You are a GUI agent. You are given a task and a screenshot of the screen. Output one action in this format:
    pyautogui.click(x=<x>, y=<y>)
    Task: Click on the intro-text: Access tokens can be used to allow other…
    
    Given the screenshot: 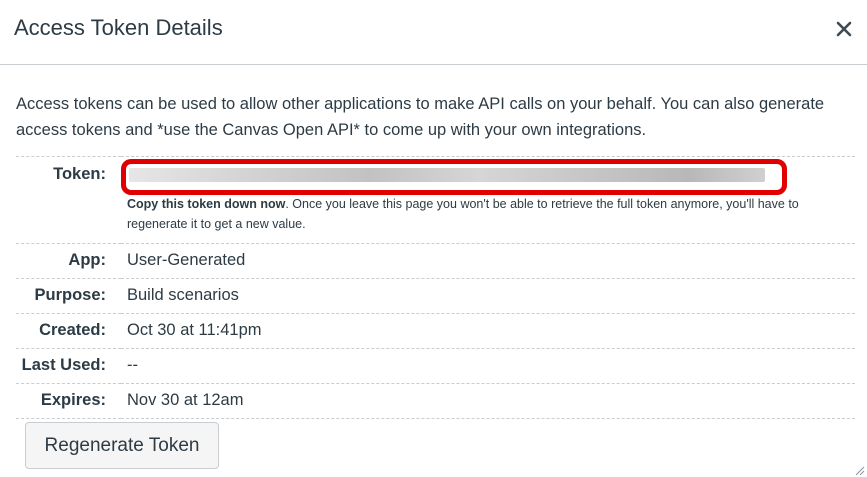 What is the action you would take?
    pyautogui.click(x=420, y=117)
    